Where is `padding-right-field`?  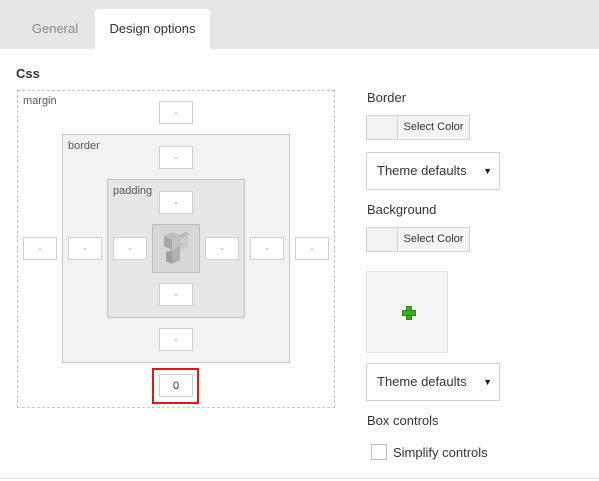
padding-right-field is located at coordinates (222, 248).